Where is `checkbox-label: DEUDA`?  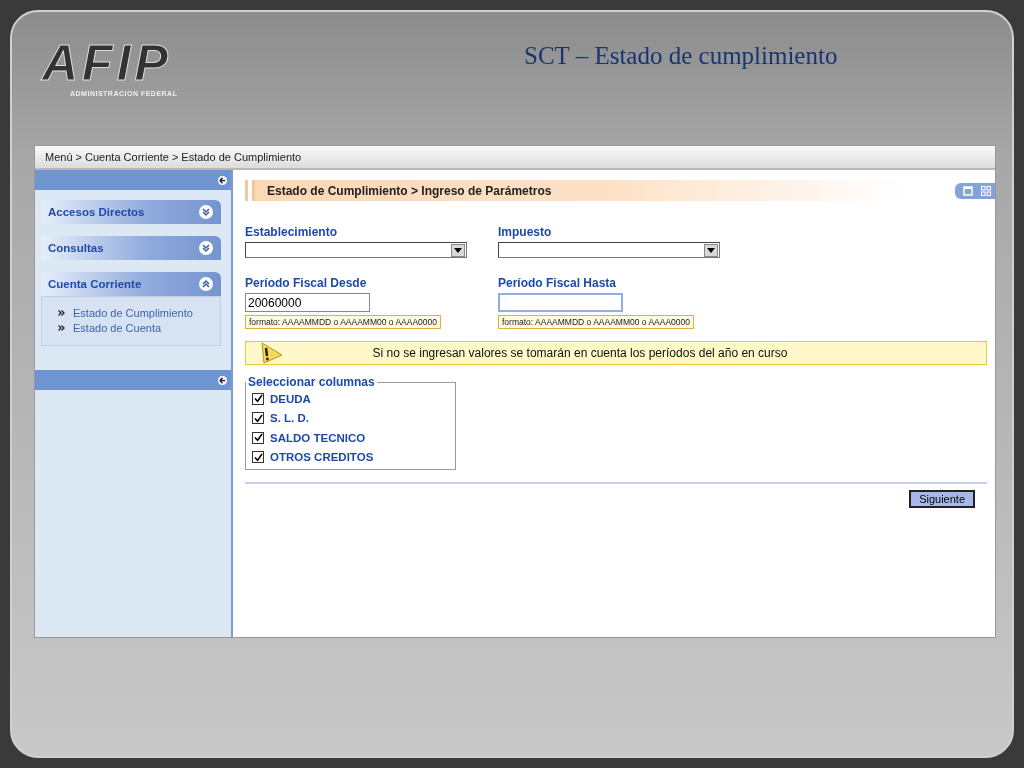
checkbox-label: DEUDA is located at coordinates (290, 398).